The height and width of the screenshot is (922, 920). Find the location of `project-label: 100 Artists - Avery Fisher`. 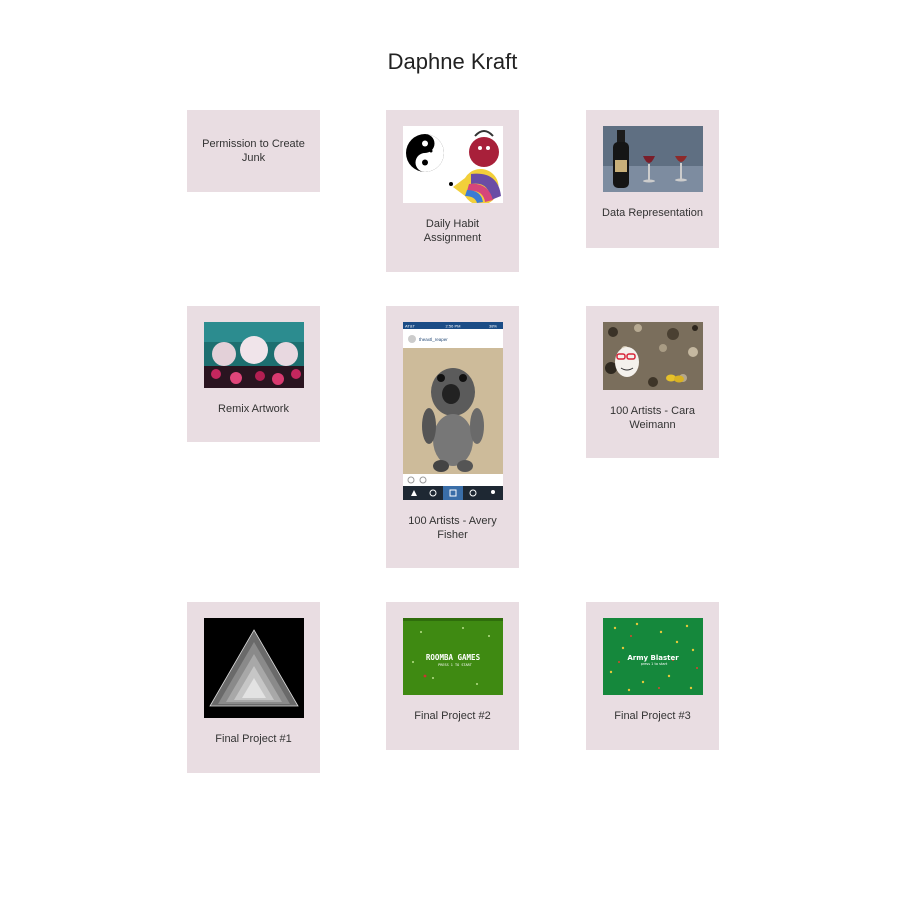

project-label: 100 Artists - Avery Fisher is located at coordinates (452, 528).